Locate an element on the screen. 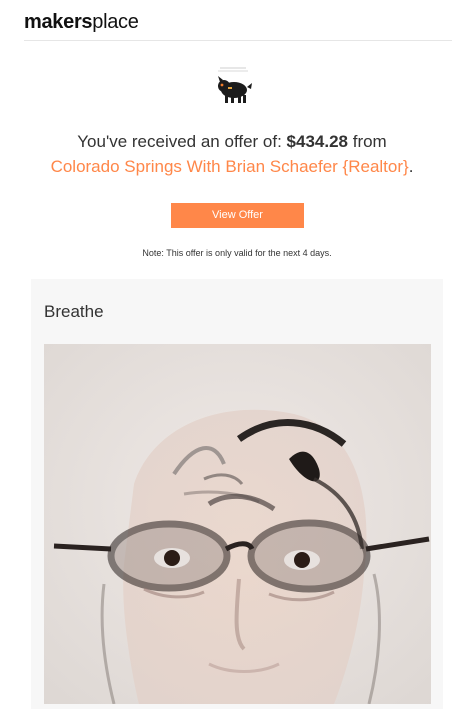  offer-amount: $434.28 is located at coordinates (317, 141).